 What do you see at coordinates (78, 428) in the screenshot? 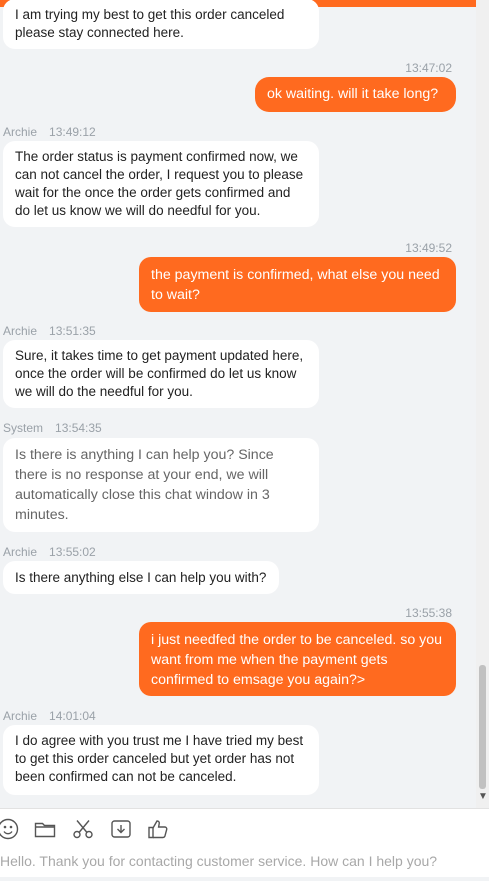
I see `message-time: 13:54:35` at bounding box center [78, 428].